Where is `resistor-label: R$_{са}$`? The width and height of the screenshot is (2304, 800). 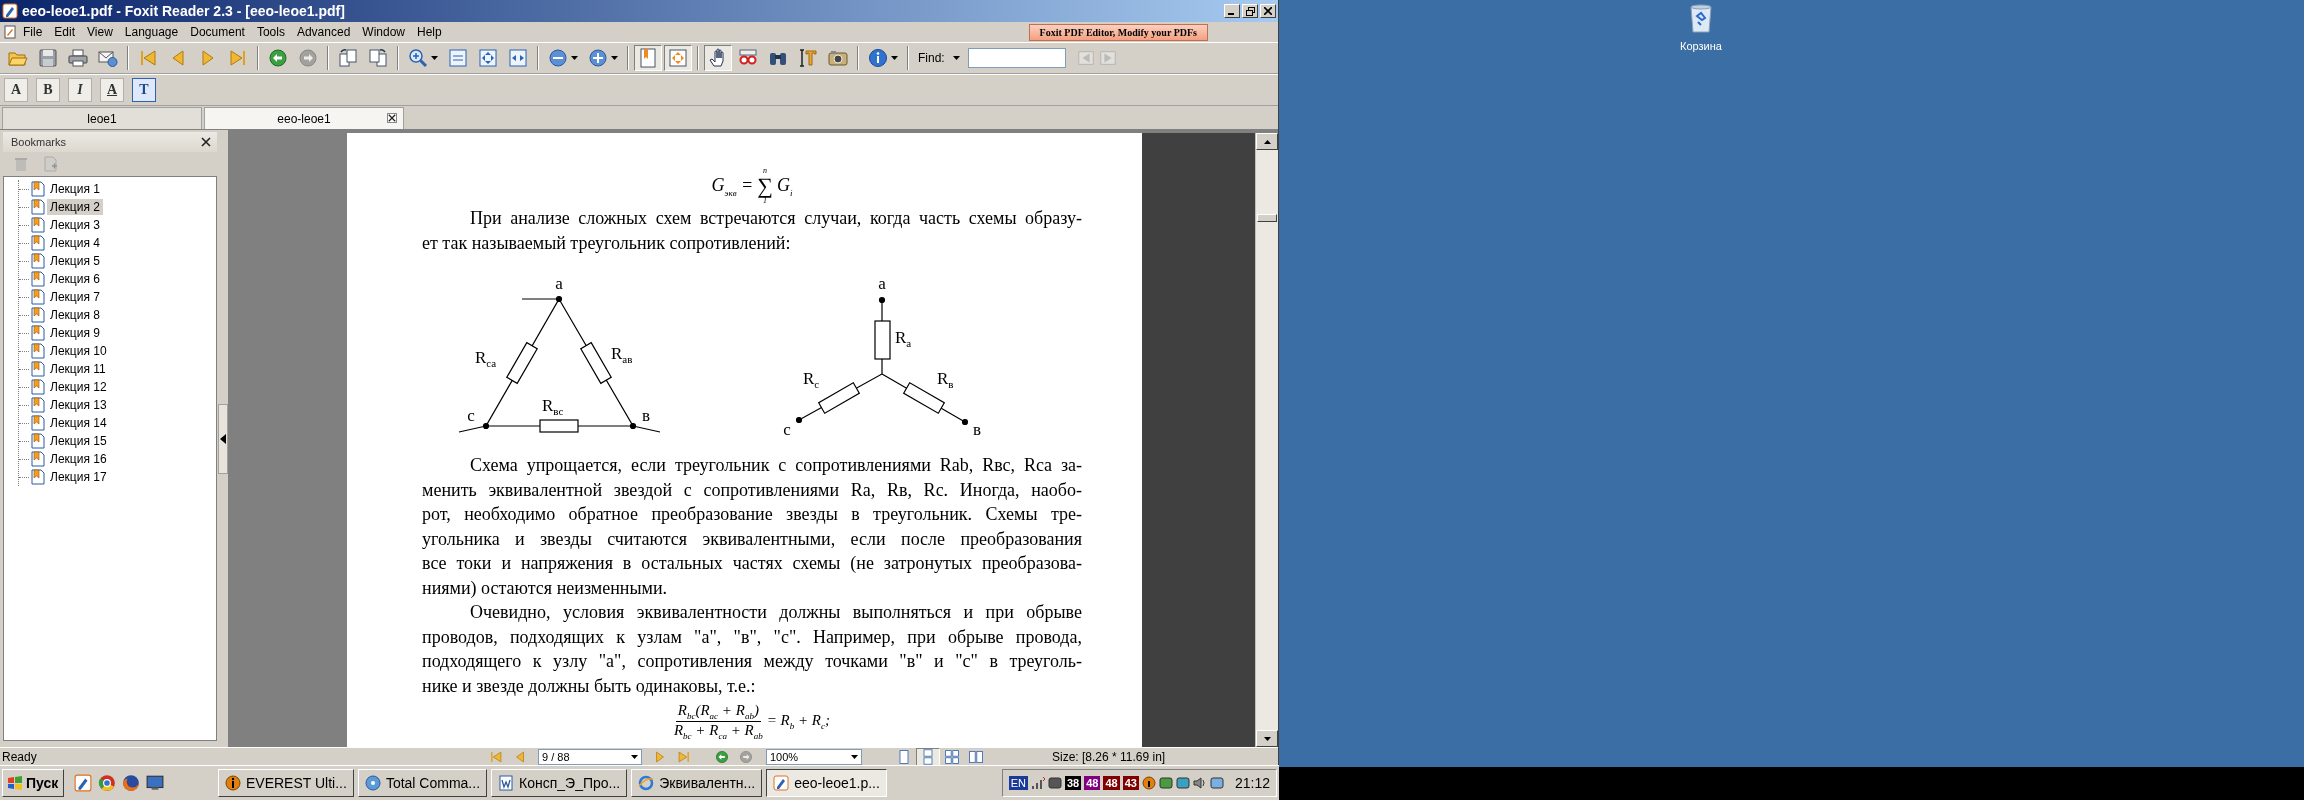 resistor-label: R$_{са}$ is located at coordinates (486, 358).